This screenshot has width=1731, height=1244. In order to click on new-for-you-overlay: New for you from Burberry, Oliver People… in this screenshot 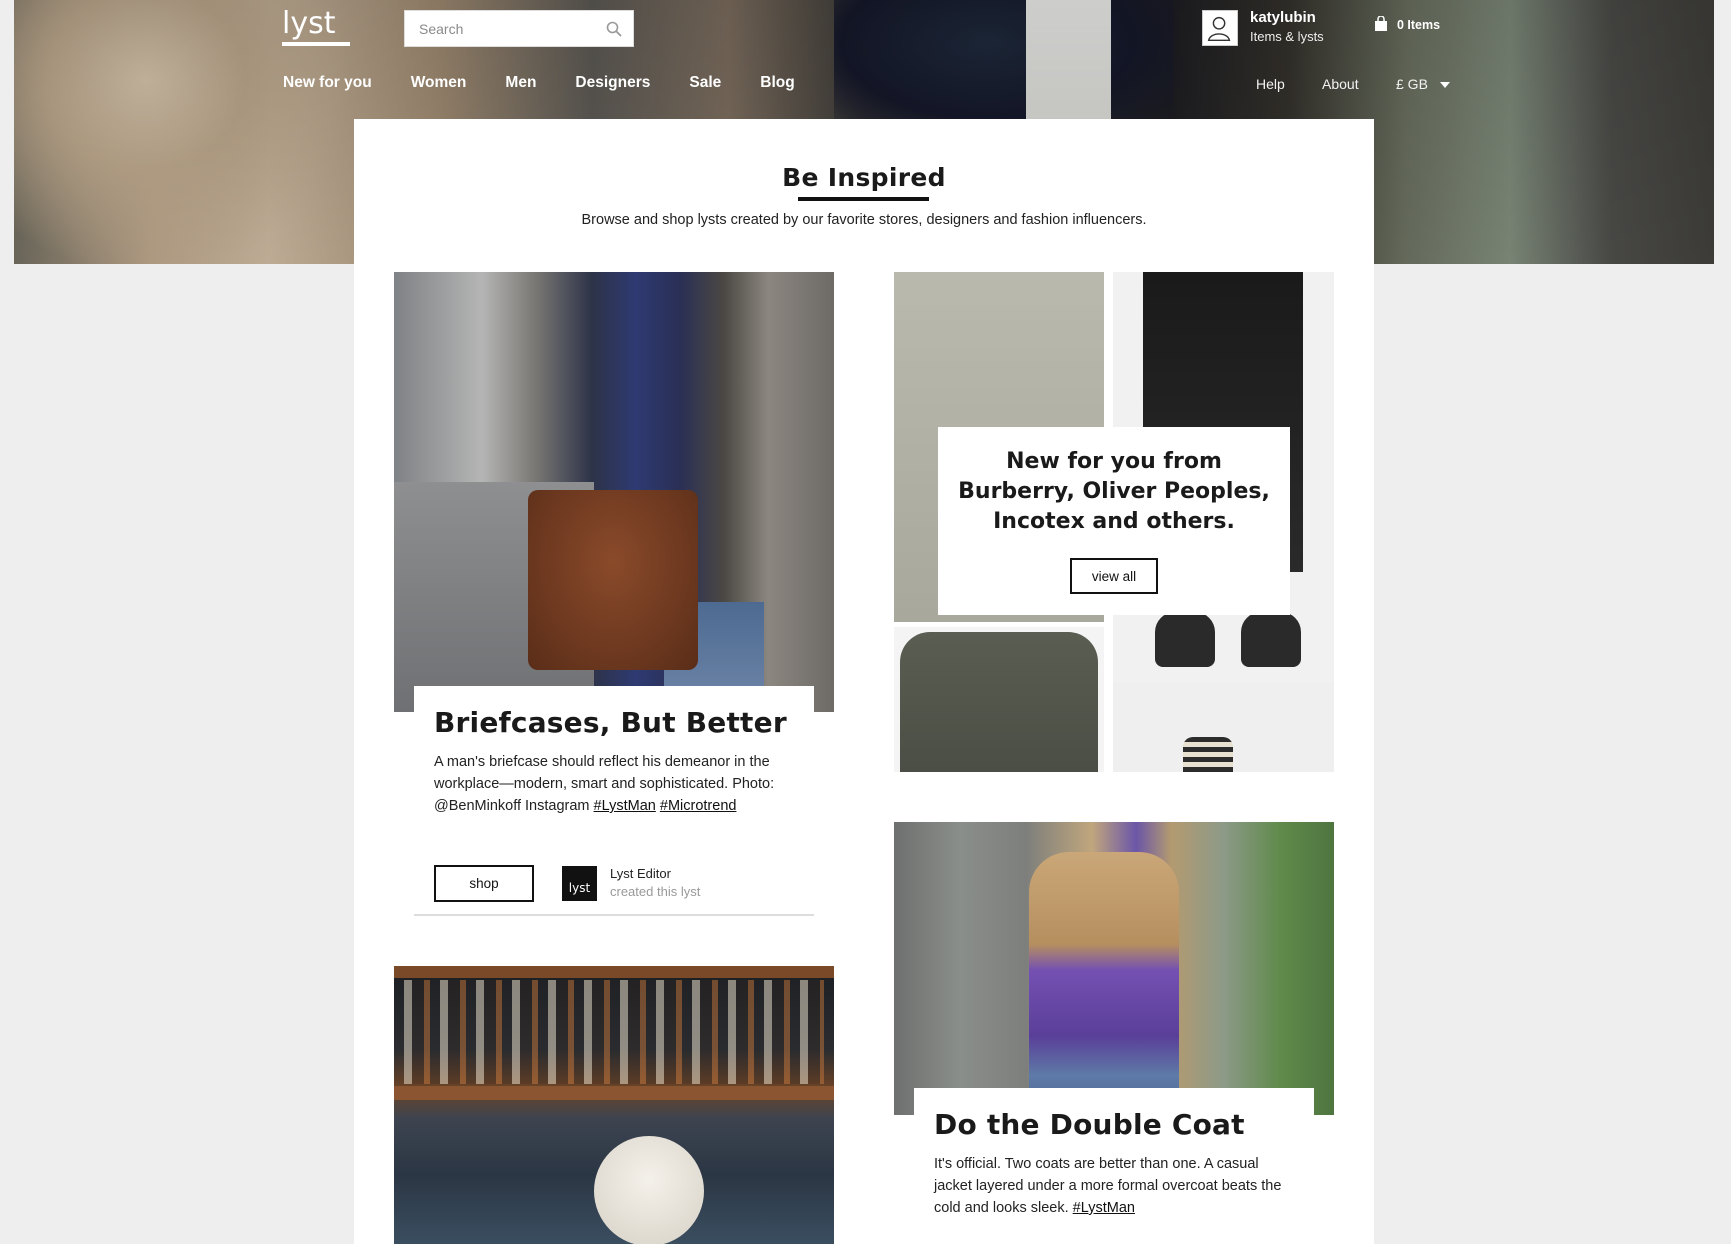, I will do `click(1114, 521)`.